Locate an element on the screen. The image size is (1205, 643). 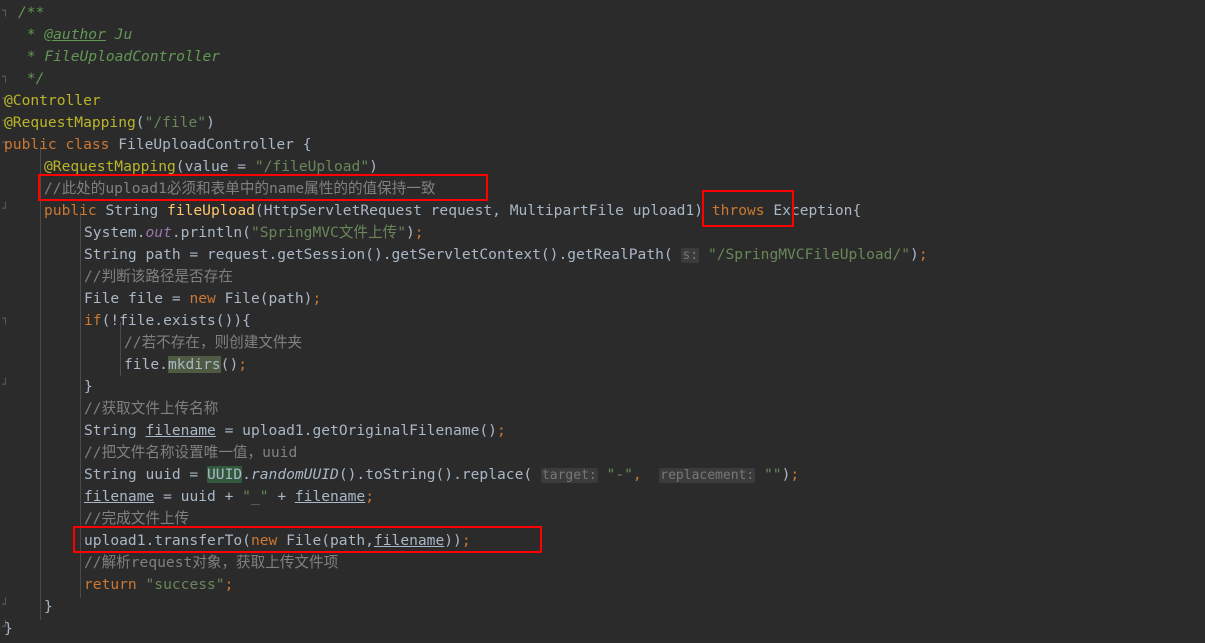
code-line-new-file: File file = new File(path); is located at coordinates (202, 299).